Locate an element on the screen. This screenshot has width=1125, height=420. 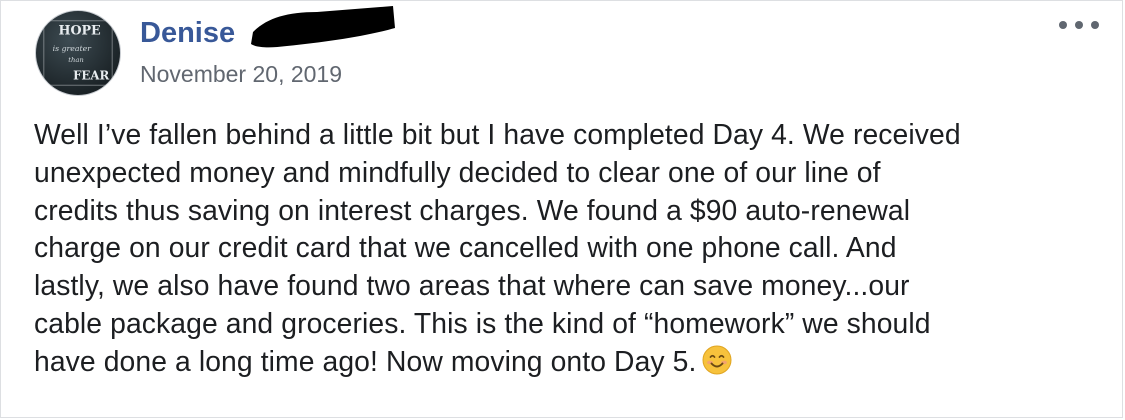
redaction-mark is located at coordinates (323, 27).